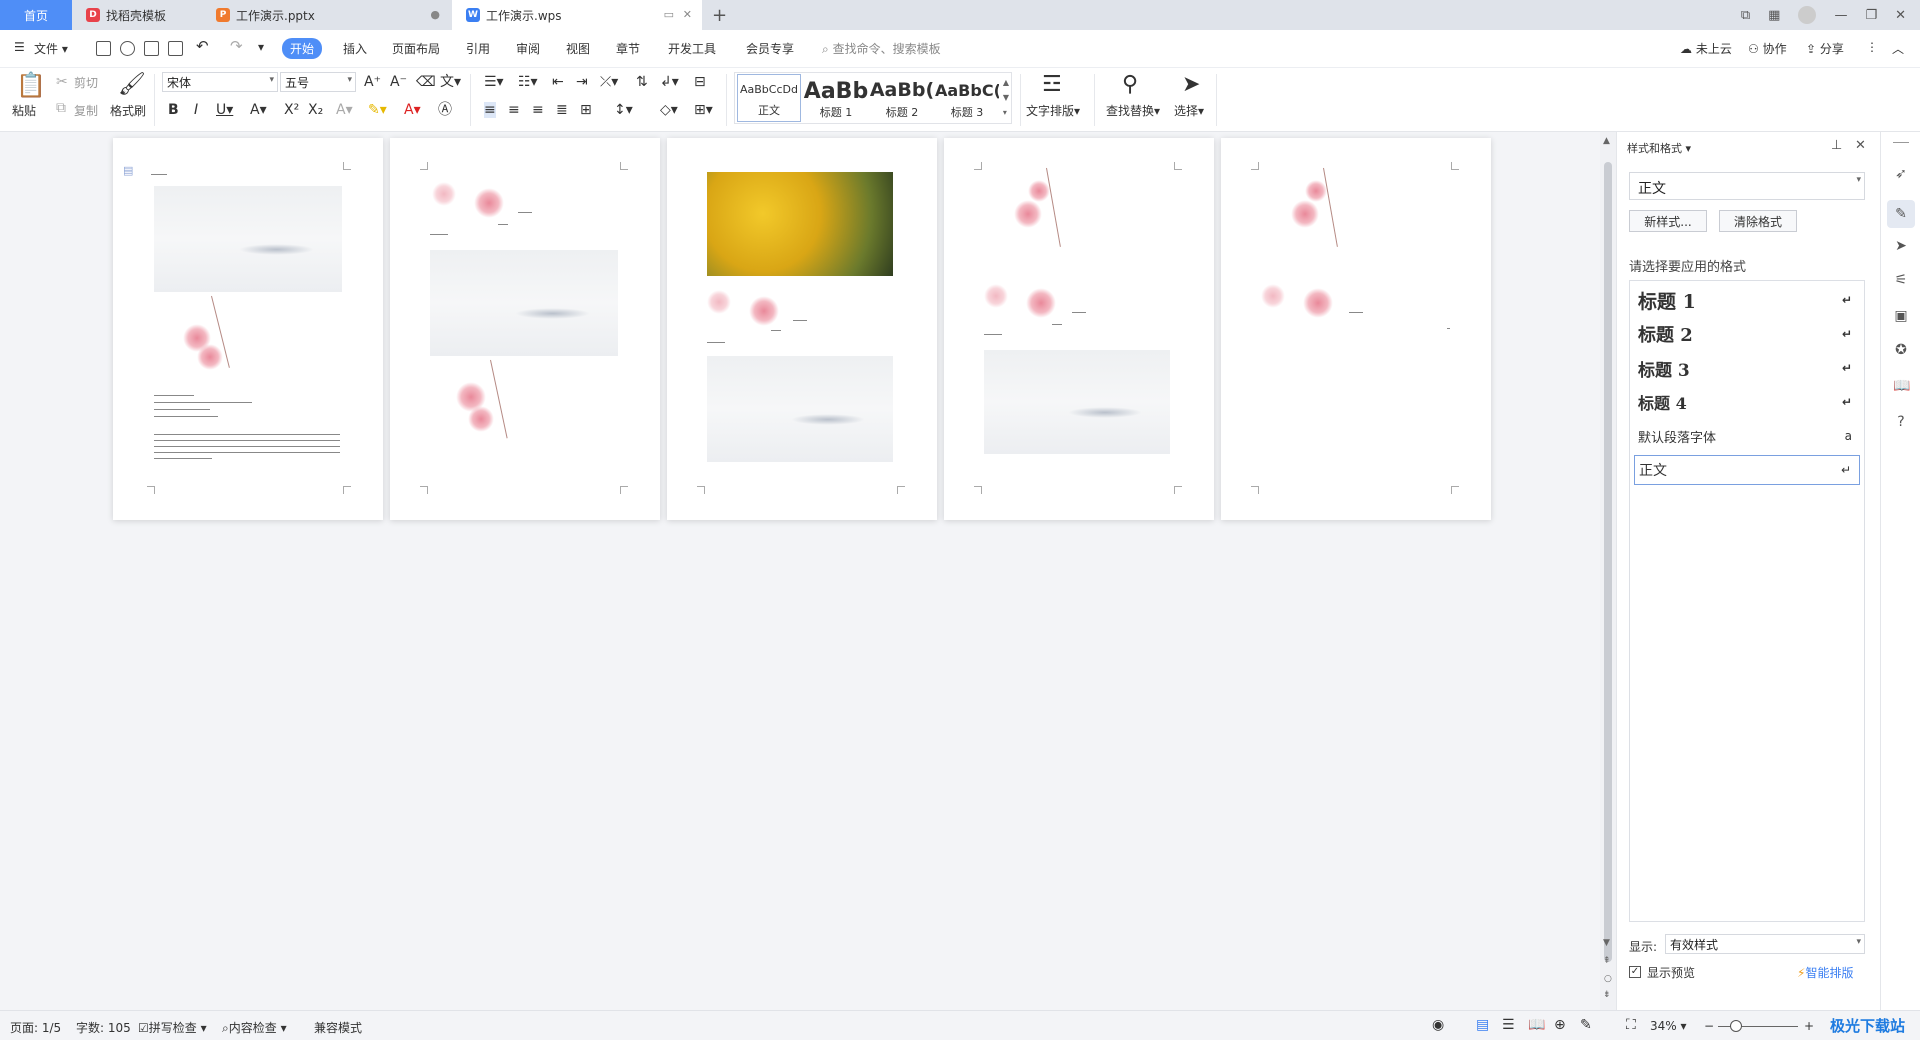 This screenshot has width=1920, height=1040. What do you see at coordinates (344, 110) in the screenshot?
I see `text-effect-icon: A▾` at bounding box center [344, 110].